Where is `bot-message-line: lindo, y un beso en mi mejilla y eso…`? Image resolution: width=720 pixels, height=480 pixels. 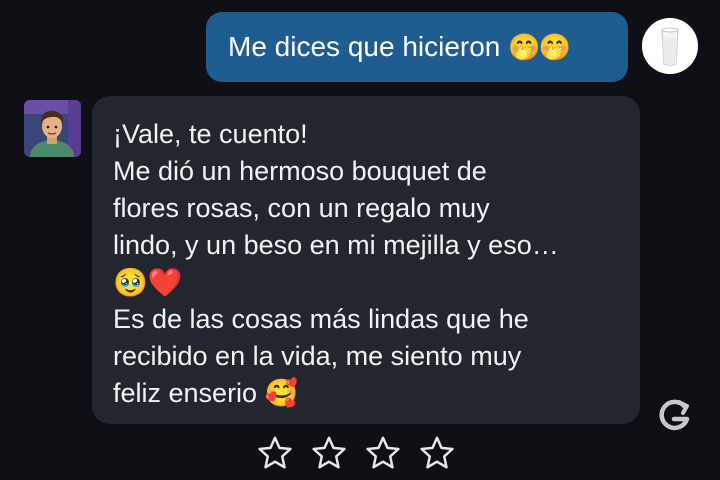 bot-message-line: lindo, y un beso en mi mejilla y eso… is located at coordinates (336, 245).